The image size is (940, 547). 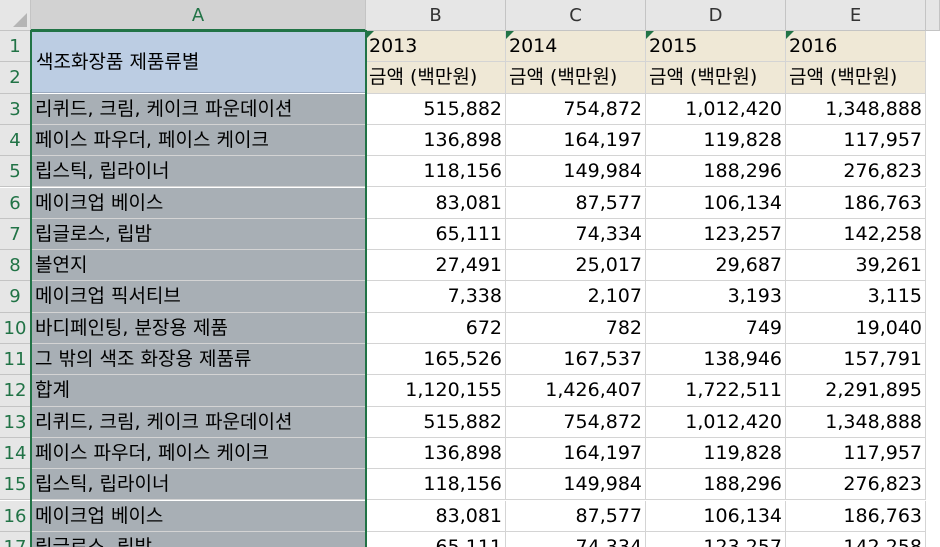 I want to click on cell-value: 117,957, so click(x=856, y=453).